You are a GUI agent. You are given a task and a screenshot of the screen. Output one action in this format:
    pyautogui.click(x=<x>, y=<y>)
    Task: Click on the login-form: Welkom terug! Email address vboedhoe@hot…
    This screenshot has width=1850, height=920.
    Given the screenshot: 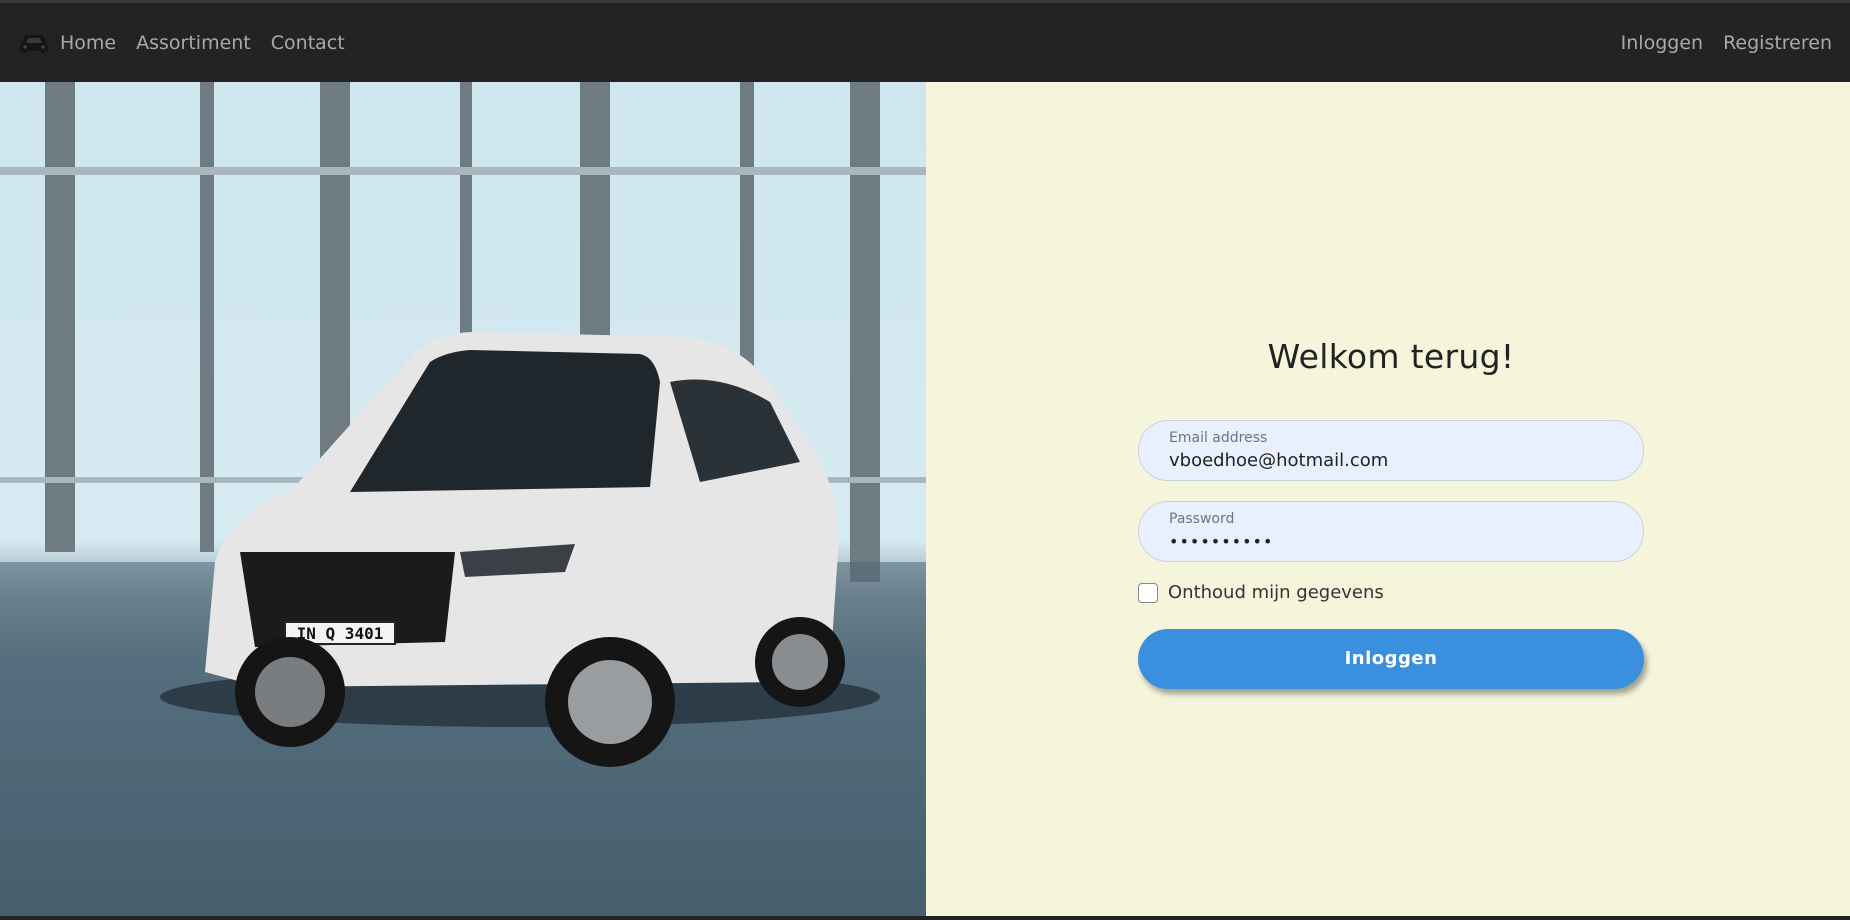 What is the action you would take?
    pyautogui.click(x=1391, y=513)
    